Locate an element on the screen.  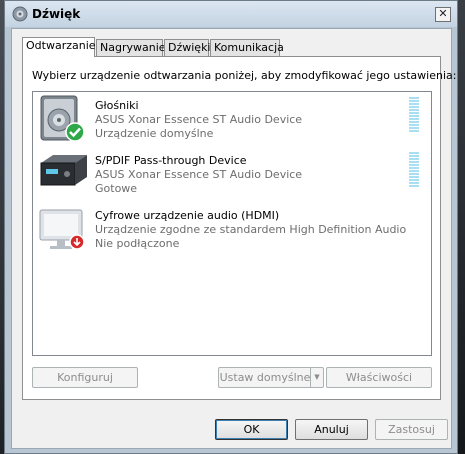
tab-recording: Nagrywanie is located at coordinates (131, 47).